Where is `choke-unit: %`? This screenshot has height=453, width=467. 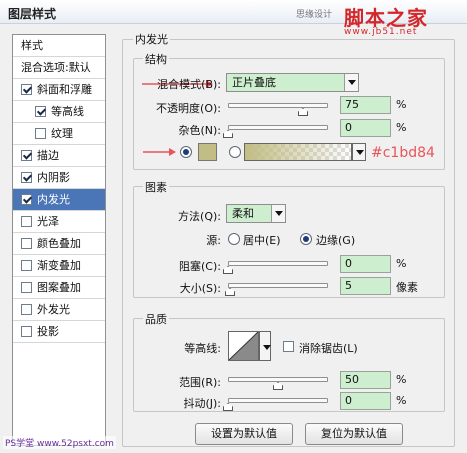
choke-unit: % is located at coordinates (401, 263).